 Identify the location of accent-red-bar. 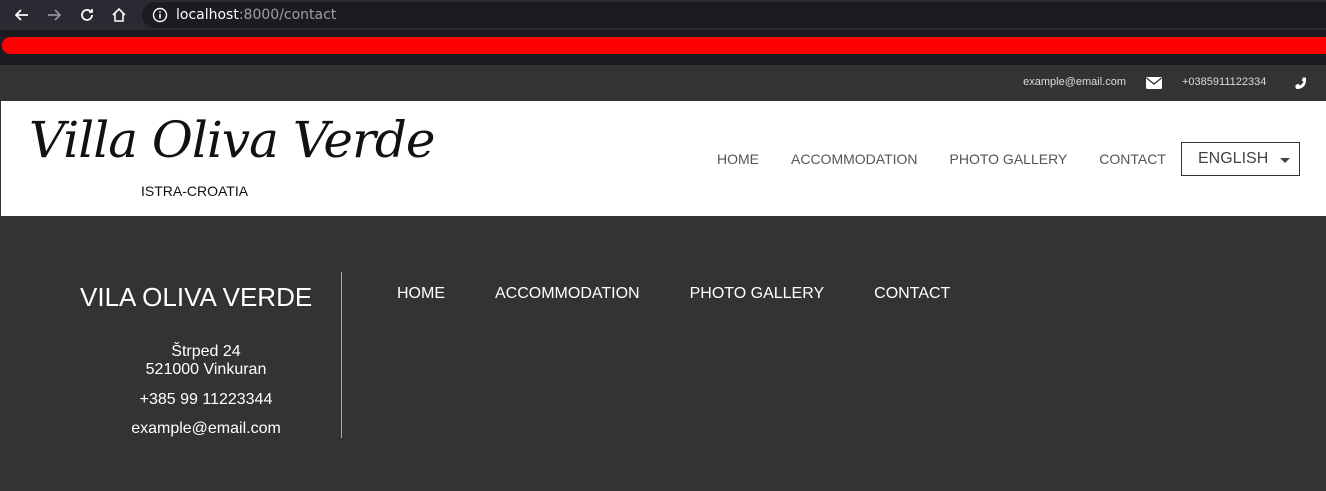
(664, 45).